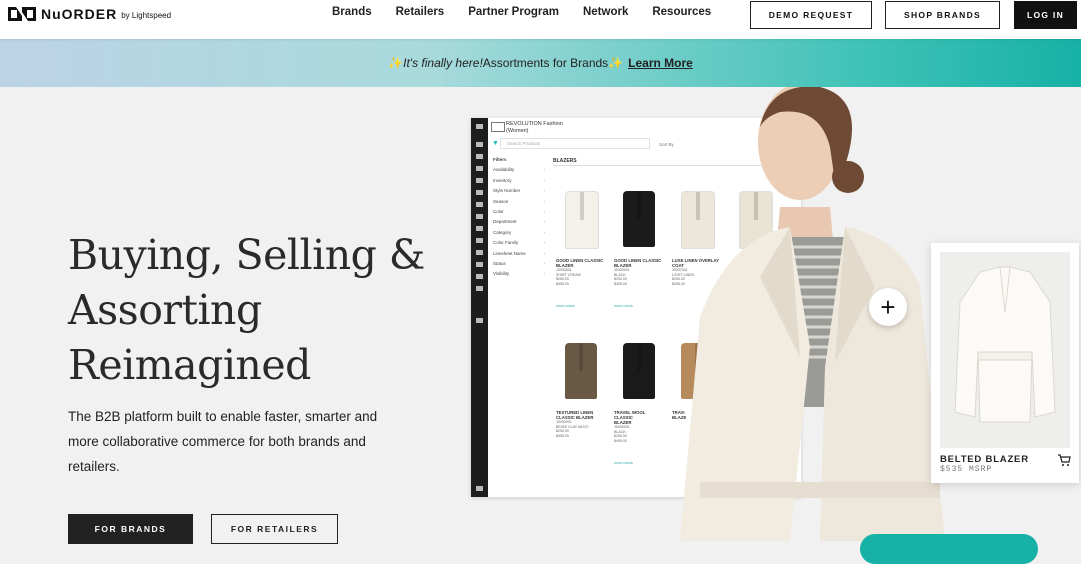 The width and height of the screenshot is (1081, 564). What do you see at coordinates (1005, 344) in the screenshot?
I see `blazer-icon` at bounding box center [1005, 344].